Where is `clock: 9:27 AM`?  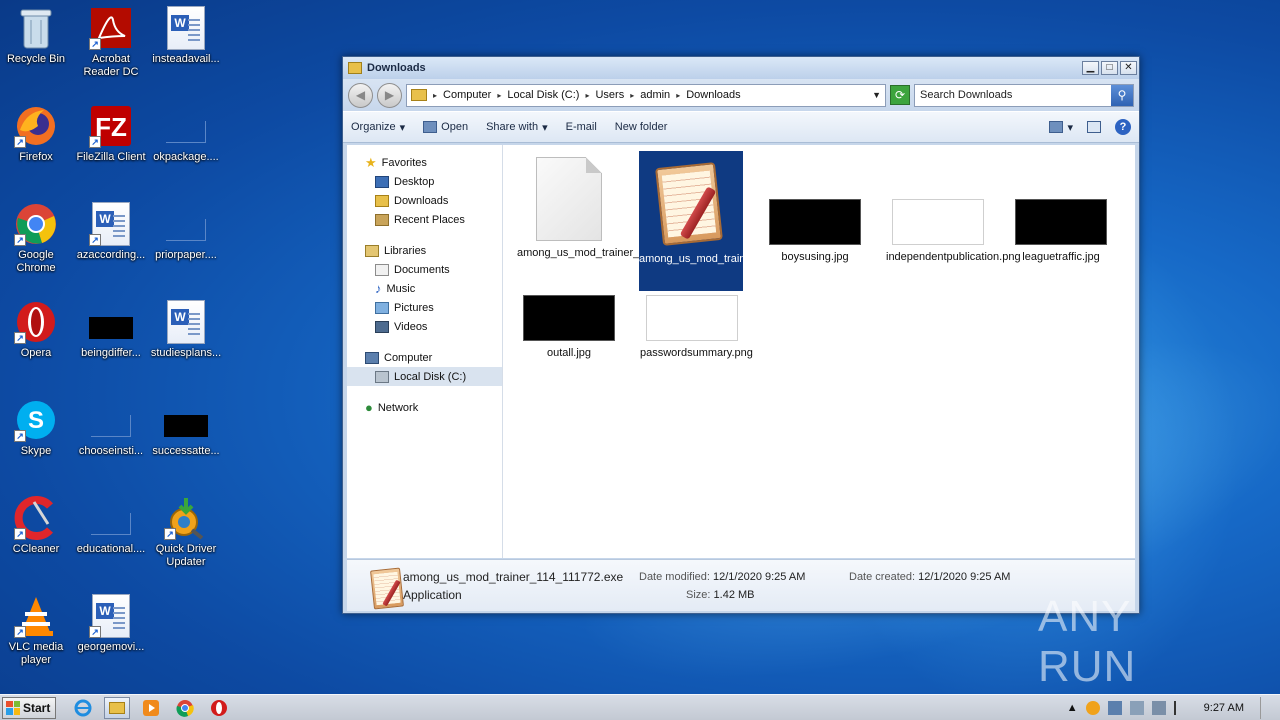 clock: 9:27 AM is located at coordinates (1224, 708).